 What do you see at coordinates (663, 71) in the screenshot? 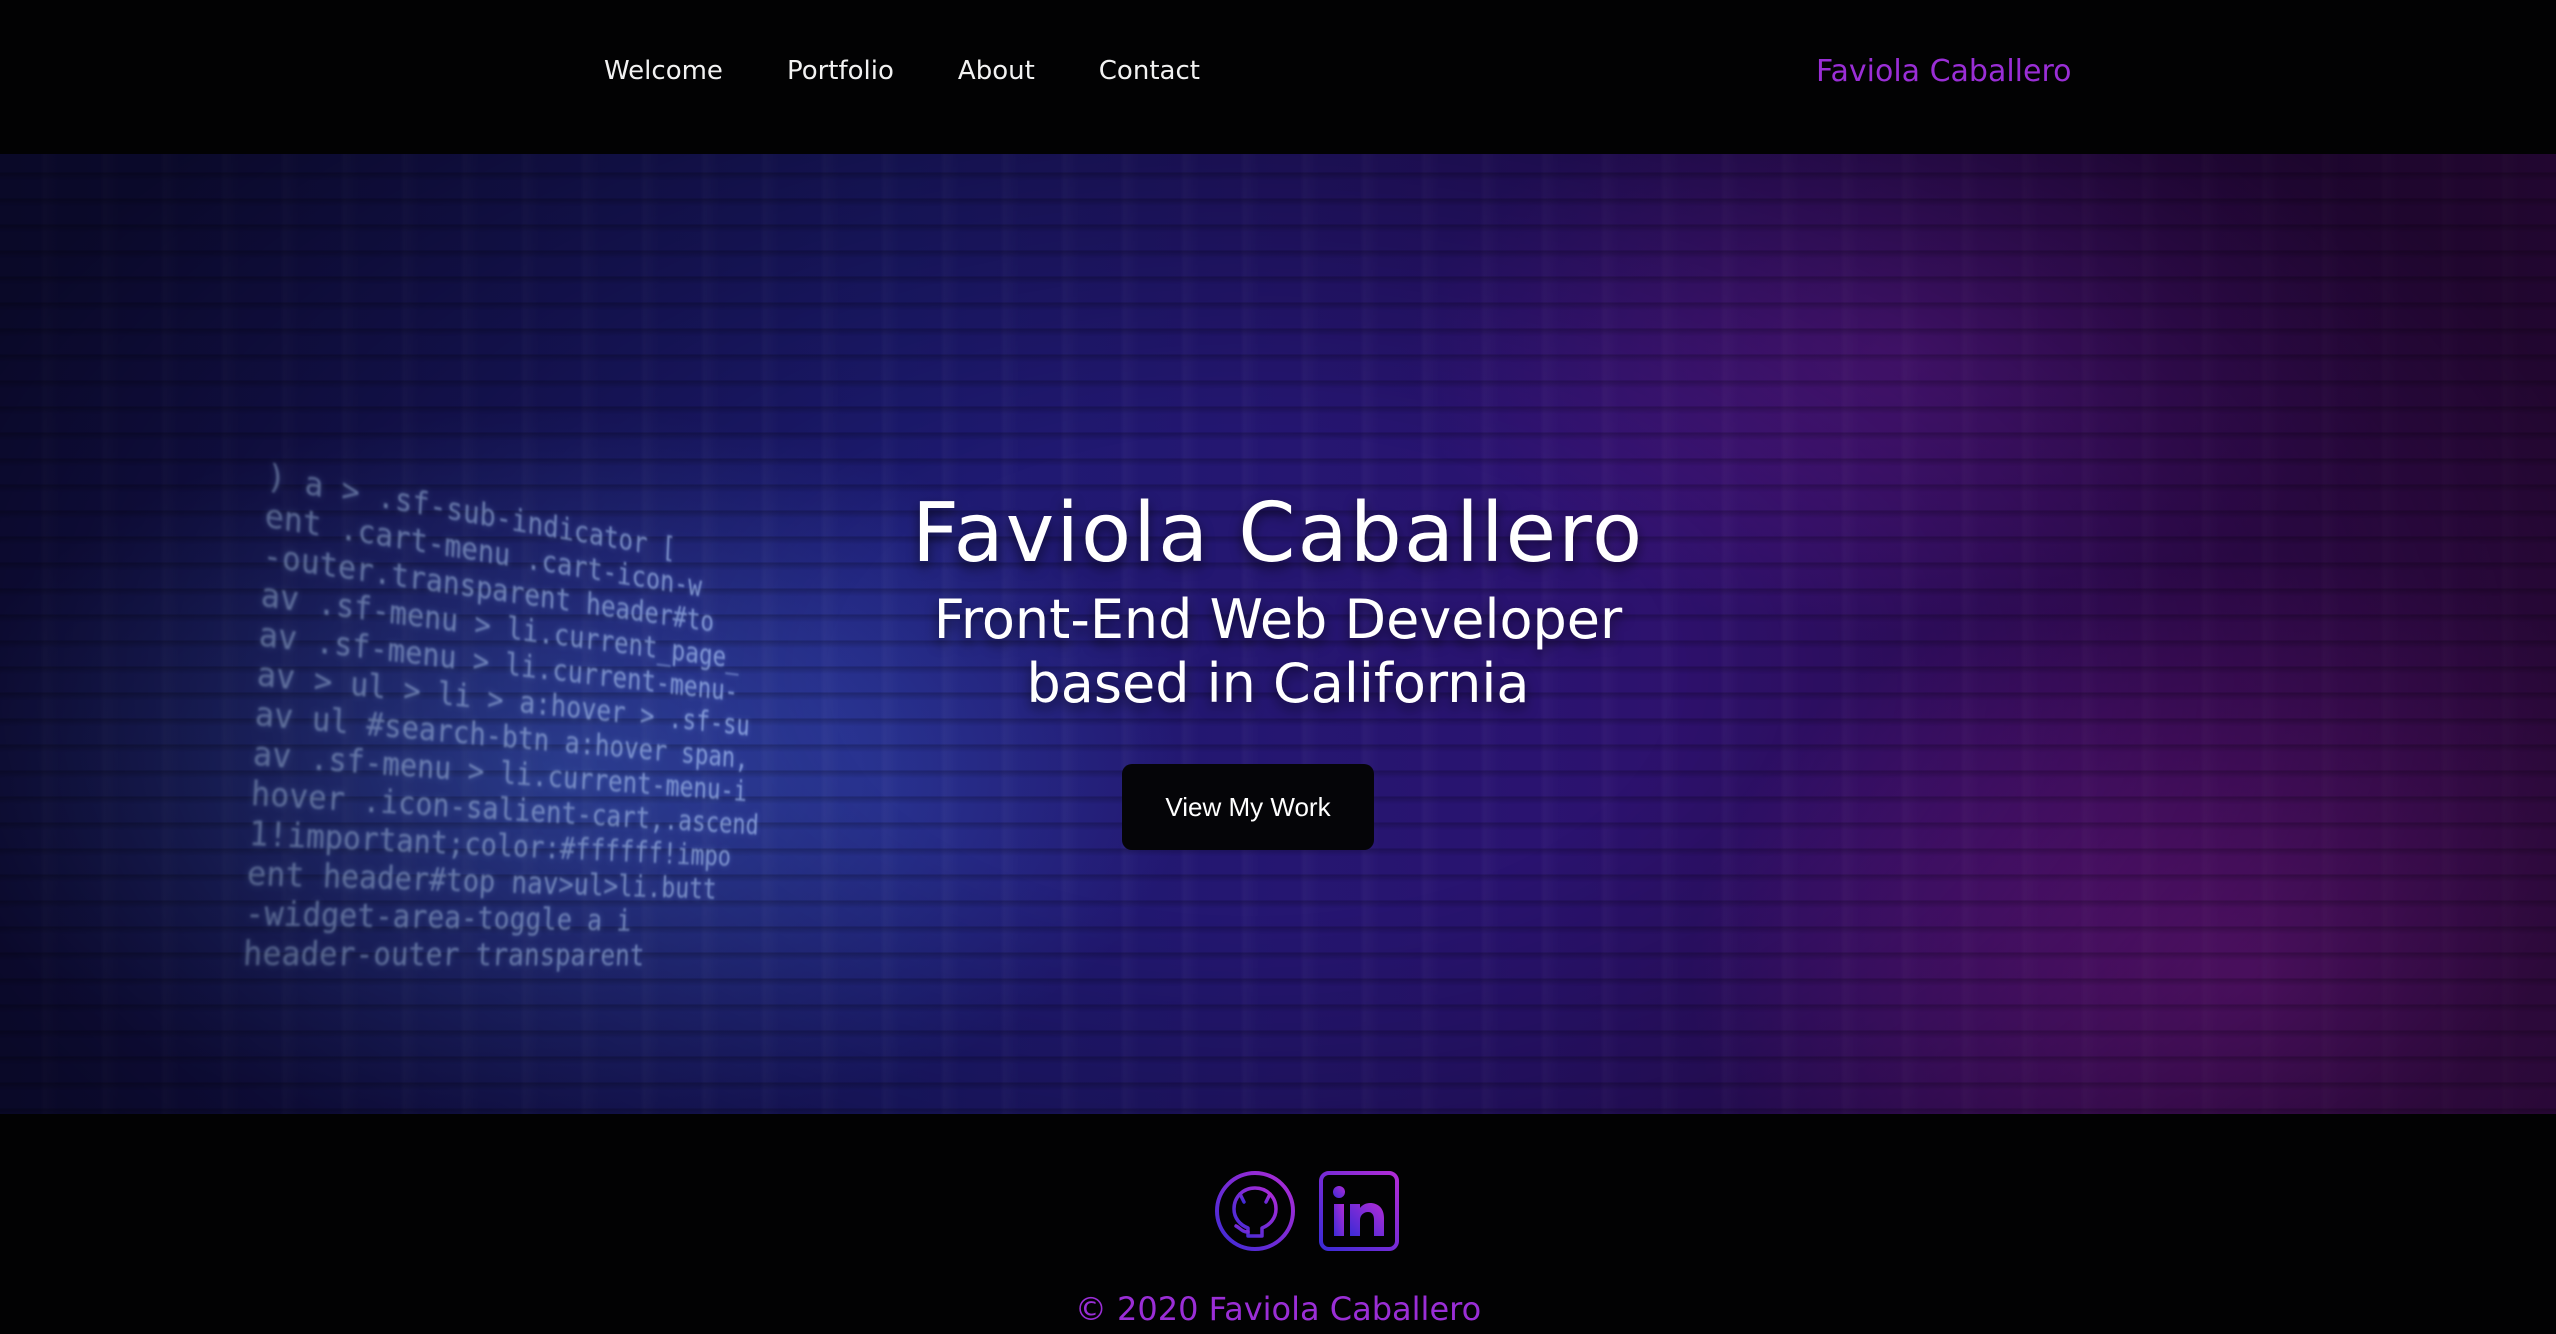
I see `nav-link-welcome: Welcome` at bounding box center [663, 71].